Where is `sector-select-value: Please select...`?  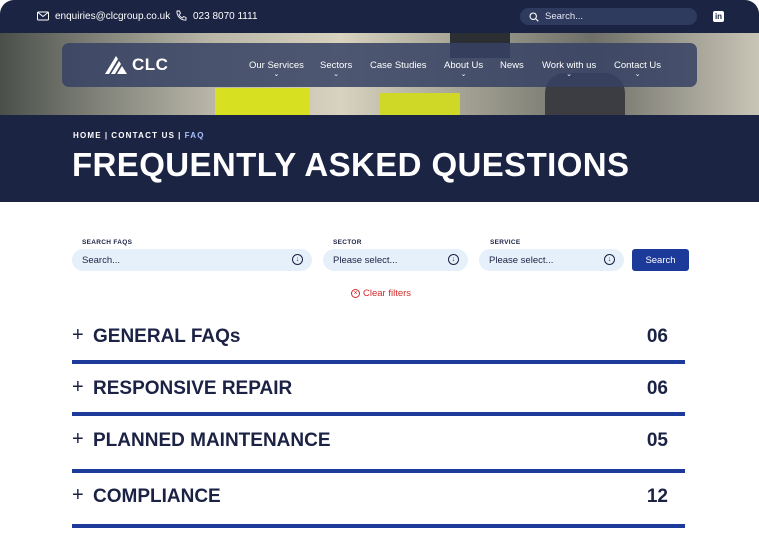
sector-select-value: Please select... is located at coordinates (365, 260).